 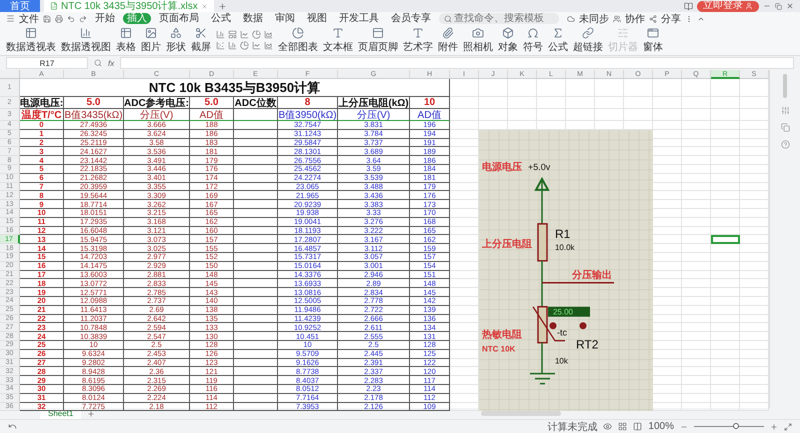 I want to click on ribbon-button: 文本框, so click(x=338, y=40).